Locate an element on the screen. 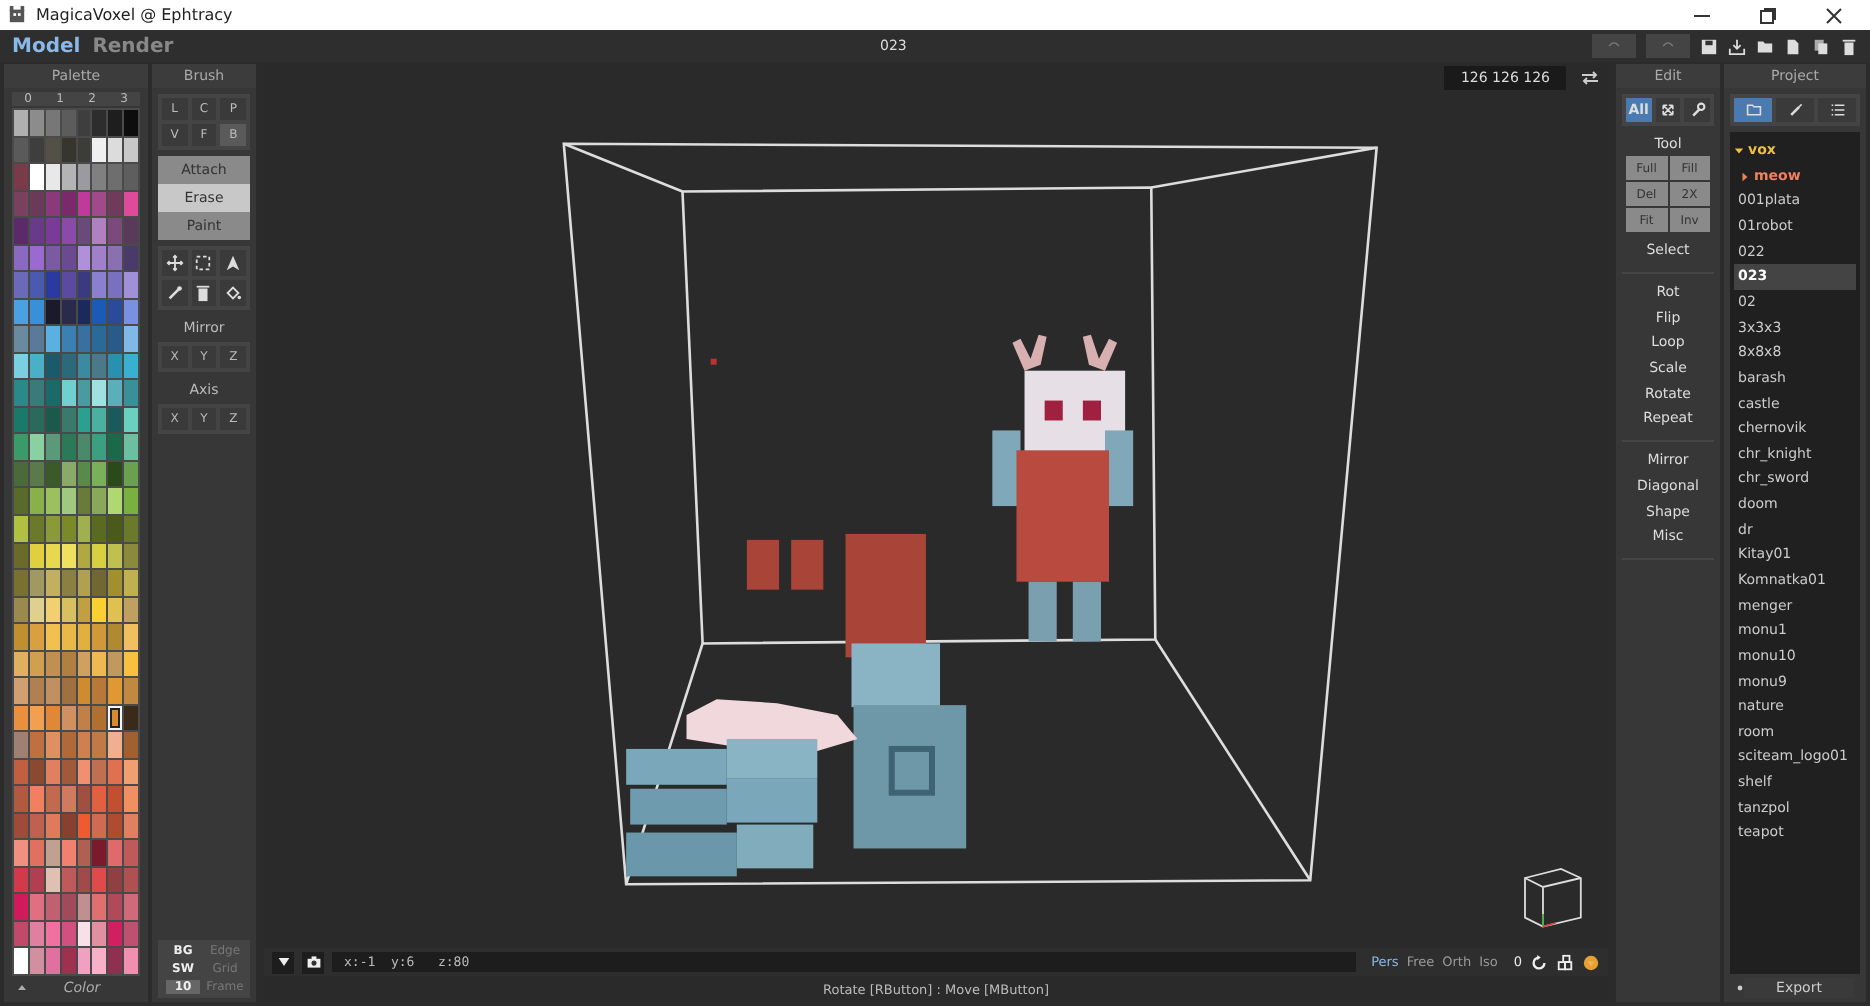 This screenshot has width=1870, height=1006. window-title: MagicaVoxel @ Ephtracy is located at coordinates (134, 15).